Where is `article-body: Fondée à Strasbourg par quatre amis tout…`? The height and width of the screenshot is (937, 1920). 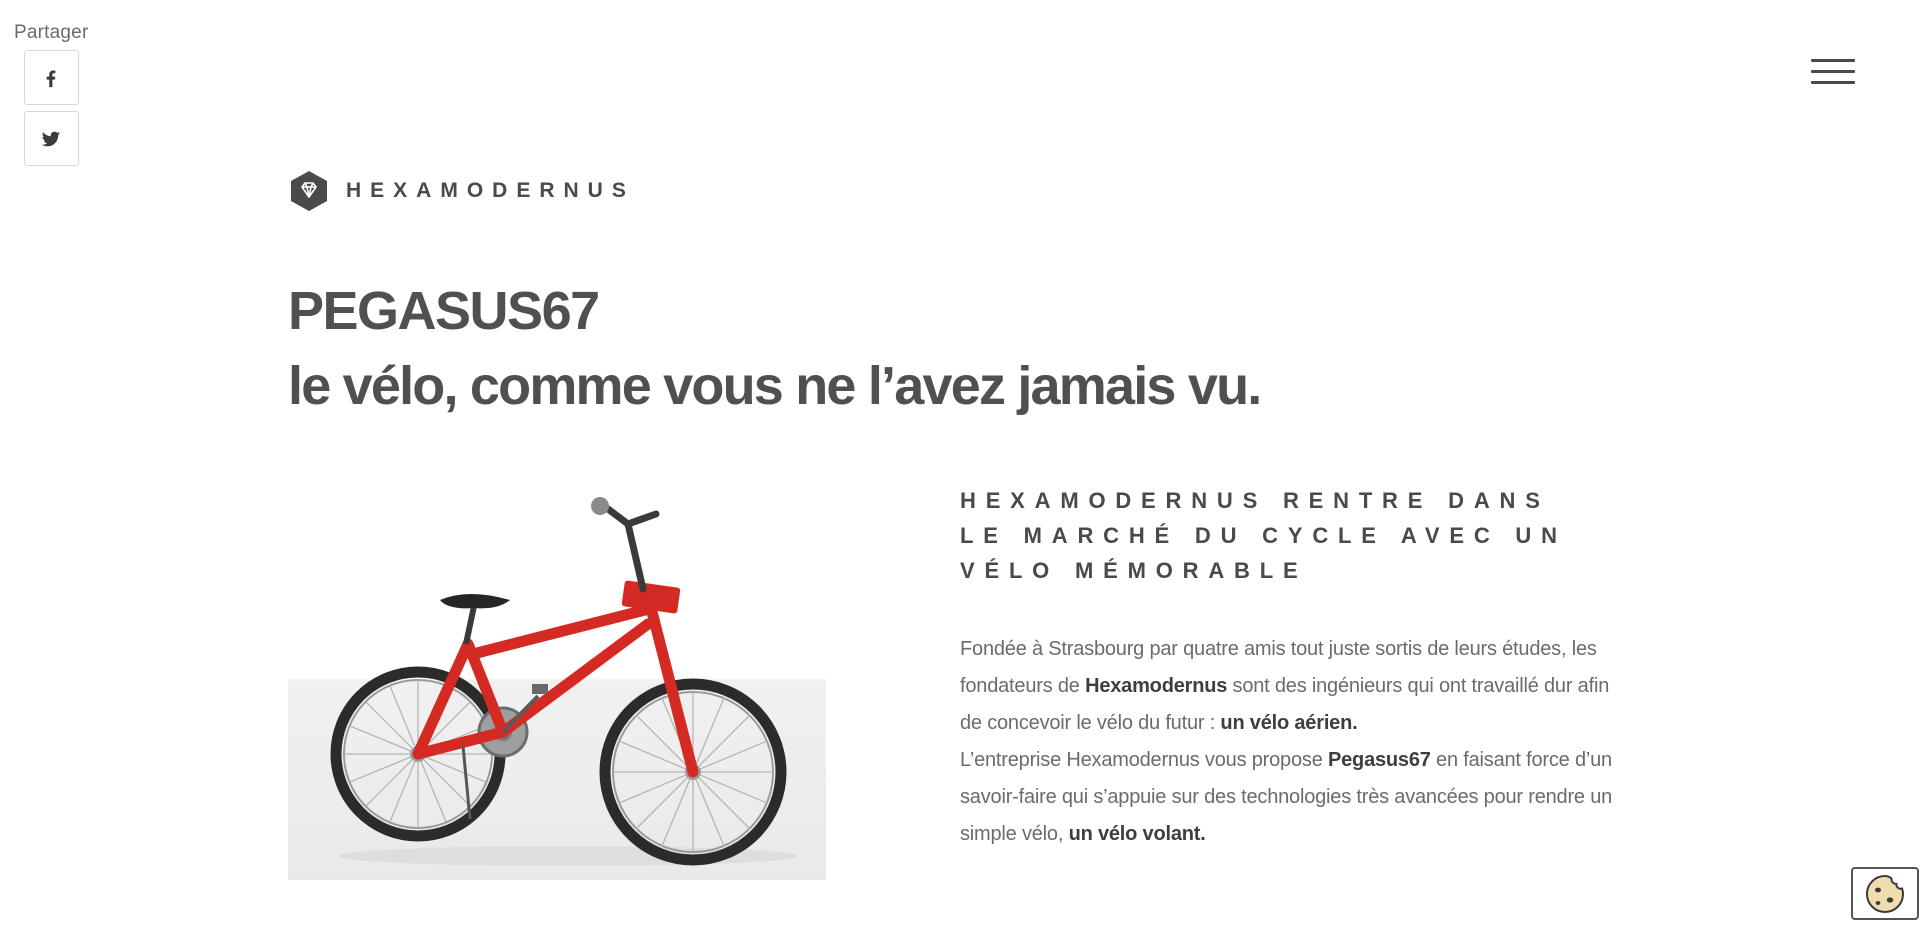
article-body: Fondée à Strasbourg par quatre amis tout… is located at coordinates (1290, 742).